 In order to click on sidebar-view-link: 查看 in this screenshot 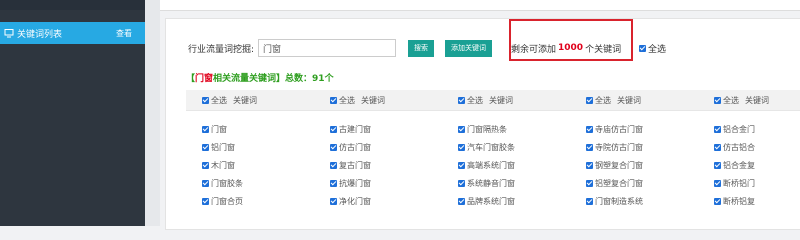, I will do `click(124, 33)`.